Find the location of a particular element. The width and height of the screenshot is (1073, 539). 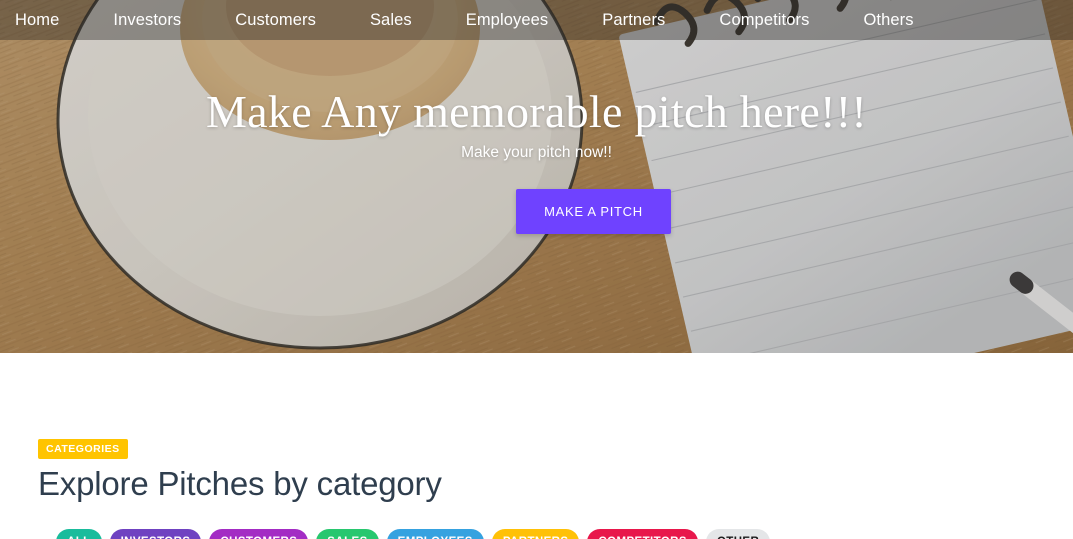

category-pill-competitors: COMPETITORS is located at coordinates (642, 534).